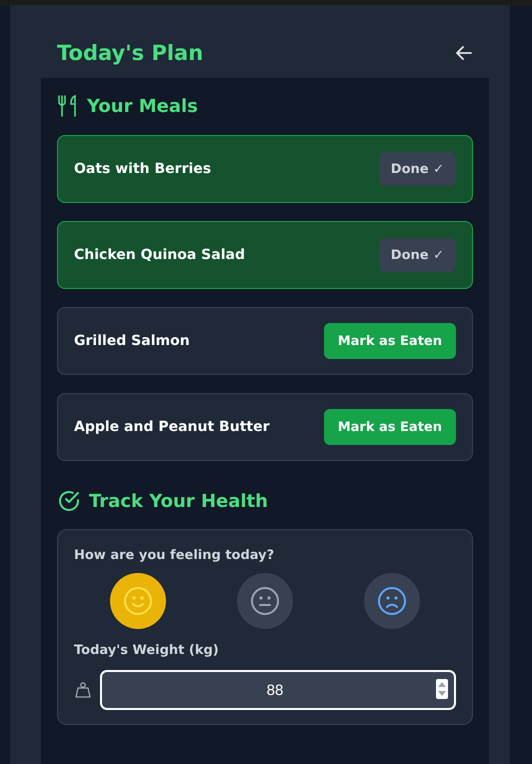 This screenshot has height=764, width=532. What do you see at coordinates (143, 169) in the screenshot?
I see `meal-name: Oats with Berries` at bounding box center [143, 169].